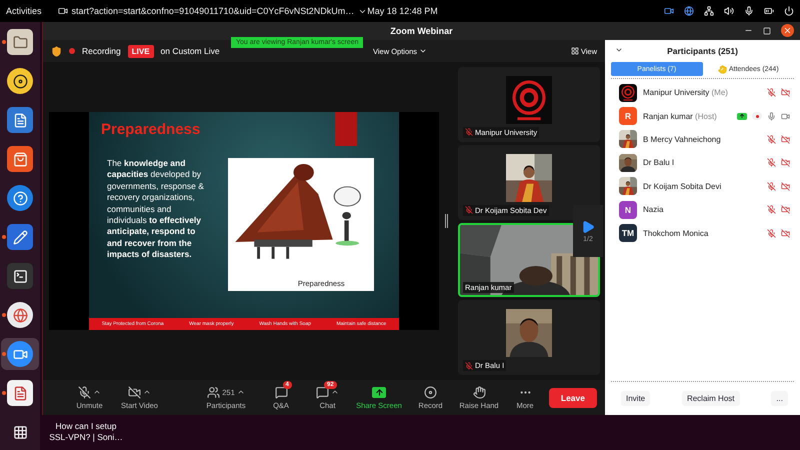  What do you see at coordinates (379, 392) in the screenshot?
I see `share-screen-icon` at bounding box center [379, 392].